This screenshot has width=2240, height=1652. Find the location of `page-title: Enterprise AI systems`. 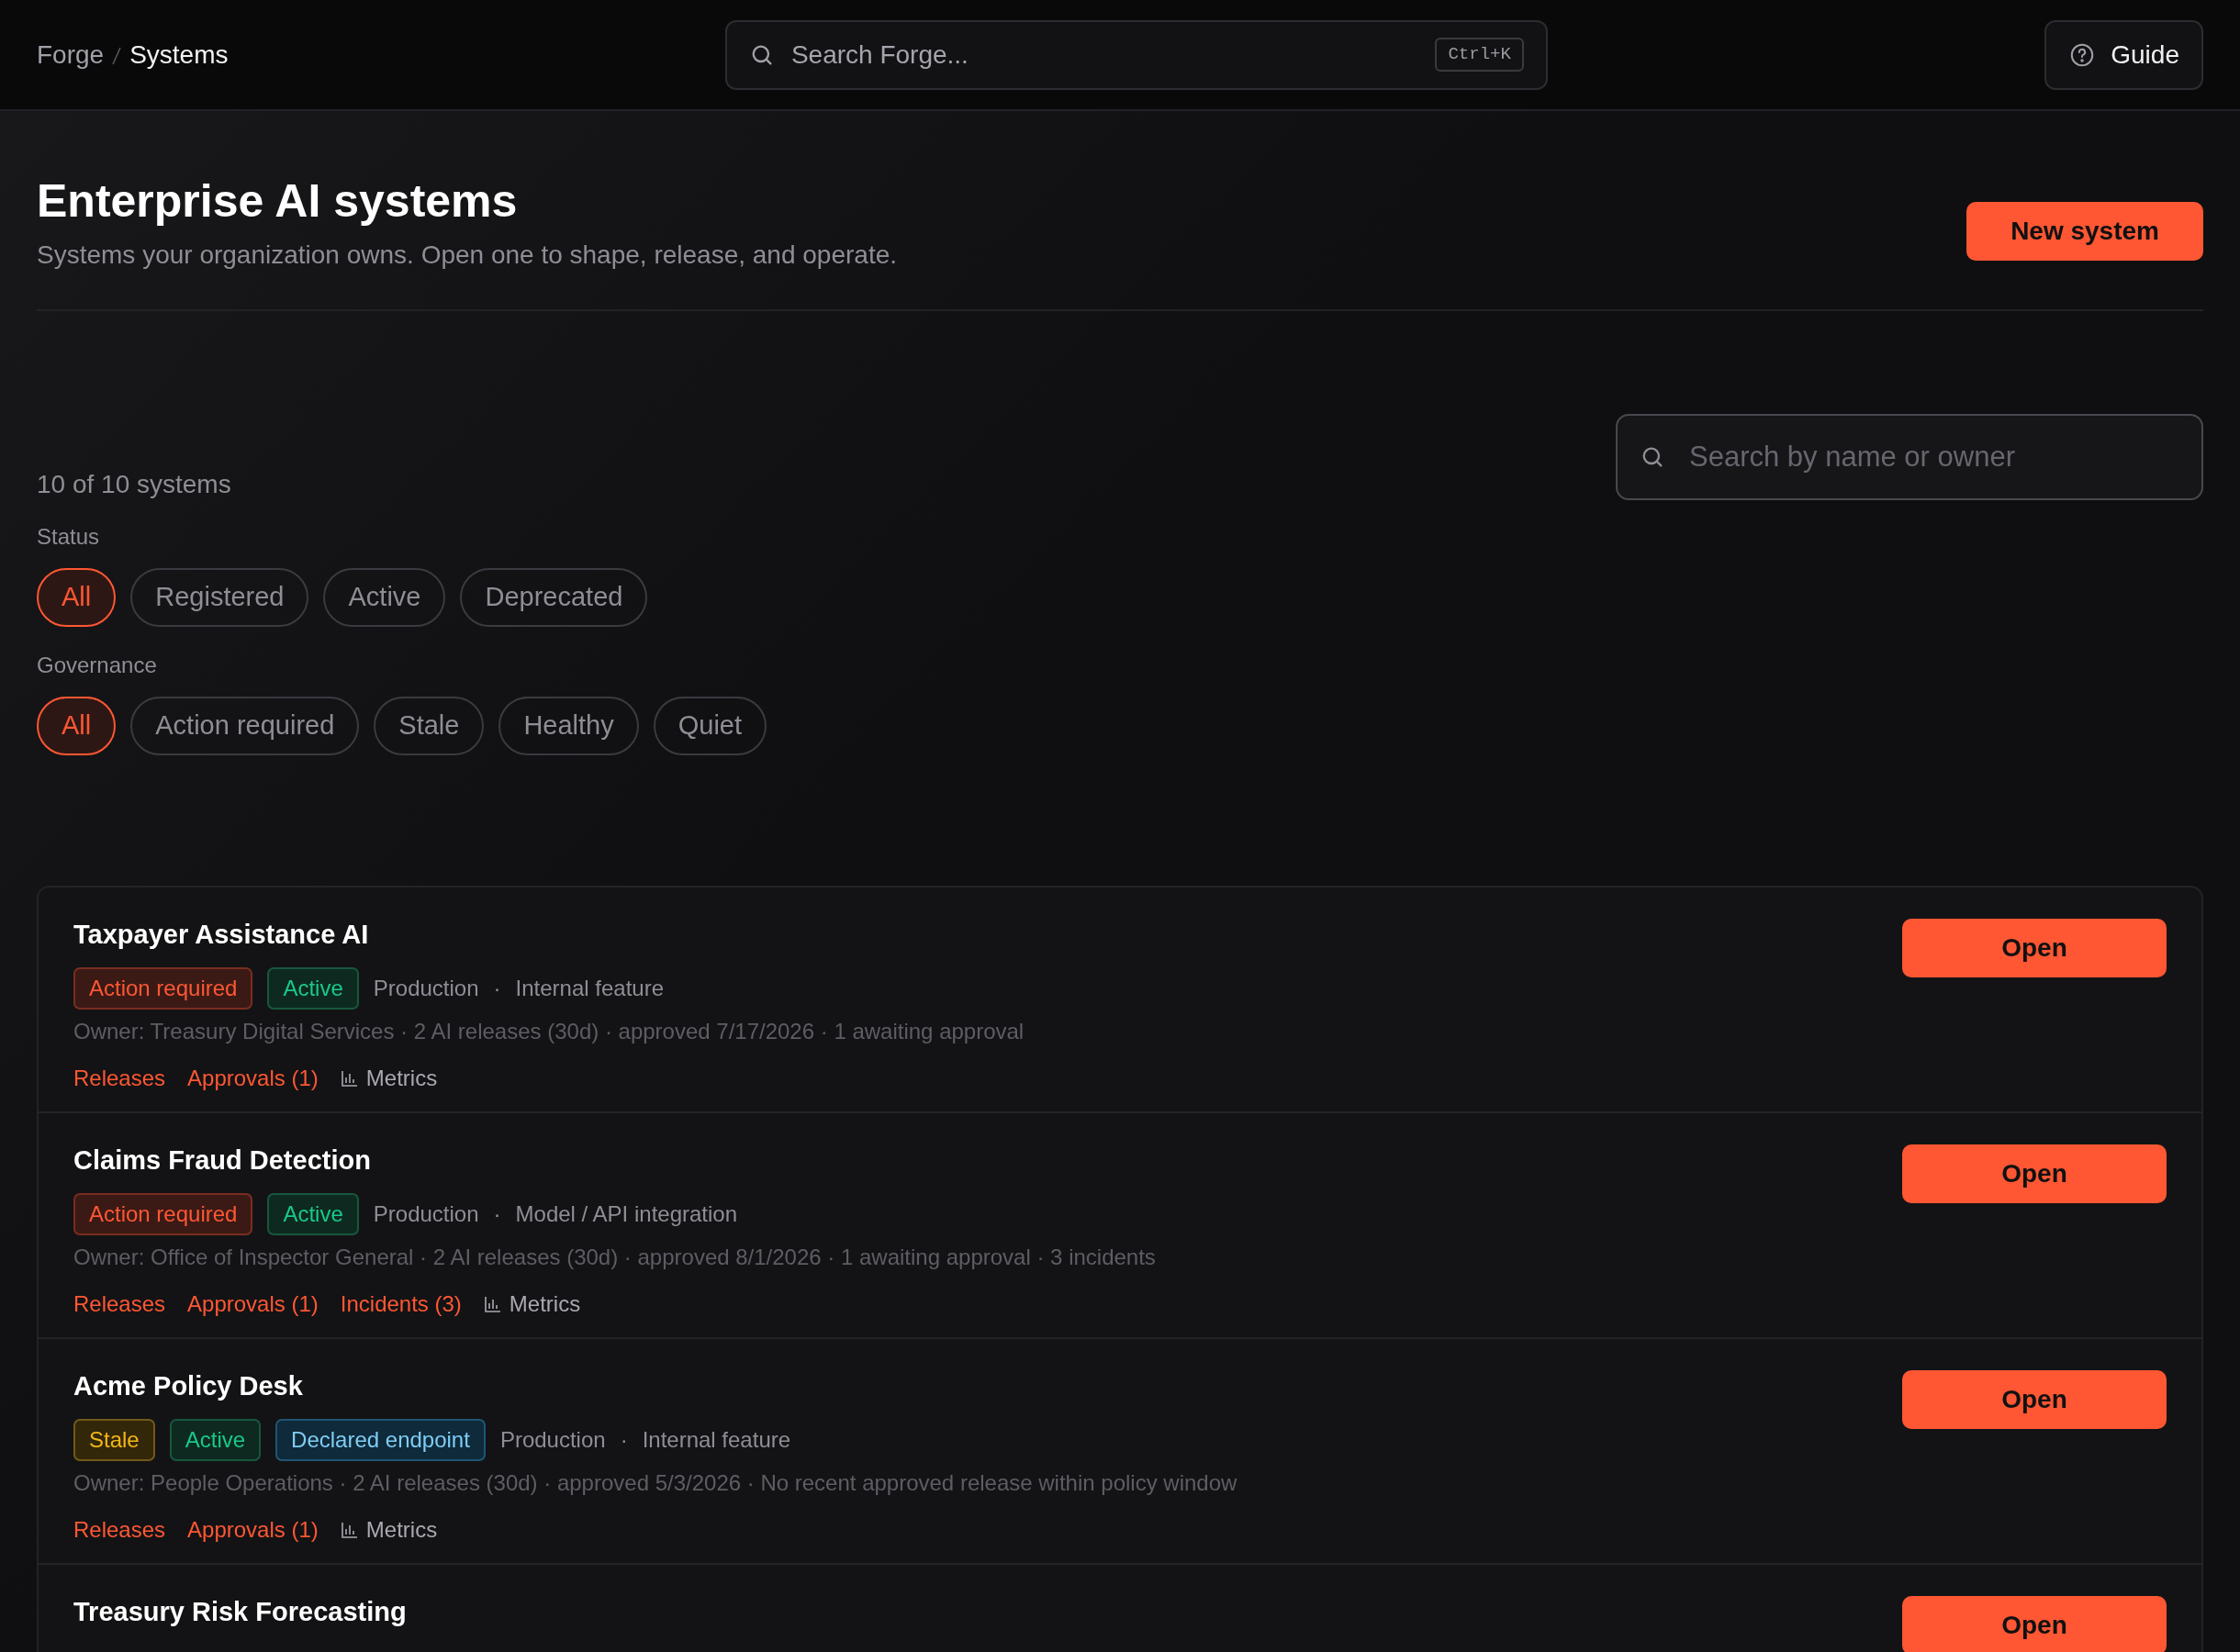

page-title: Enterprise AI systems is located at coordinates (278, 201).